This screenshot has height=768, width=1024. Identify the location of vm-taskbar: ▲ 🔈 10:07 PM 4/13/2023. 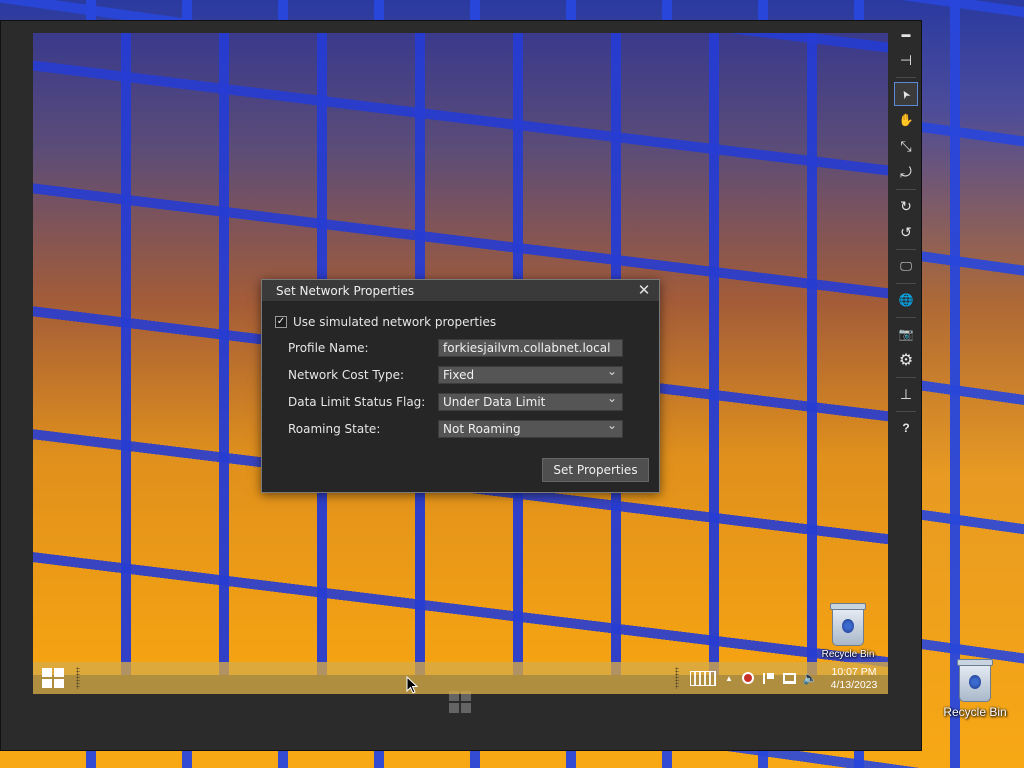
(460, 678).